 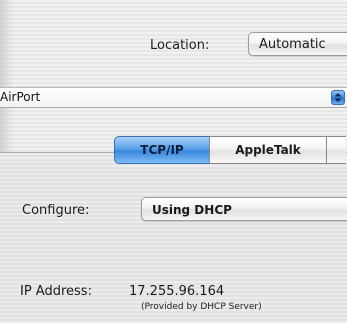 I want to click on configure-popup: Using DHCP, so click(x=244, y=209).